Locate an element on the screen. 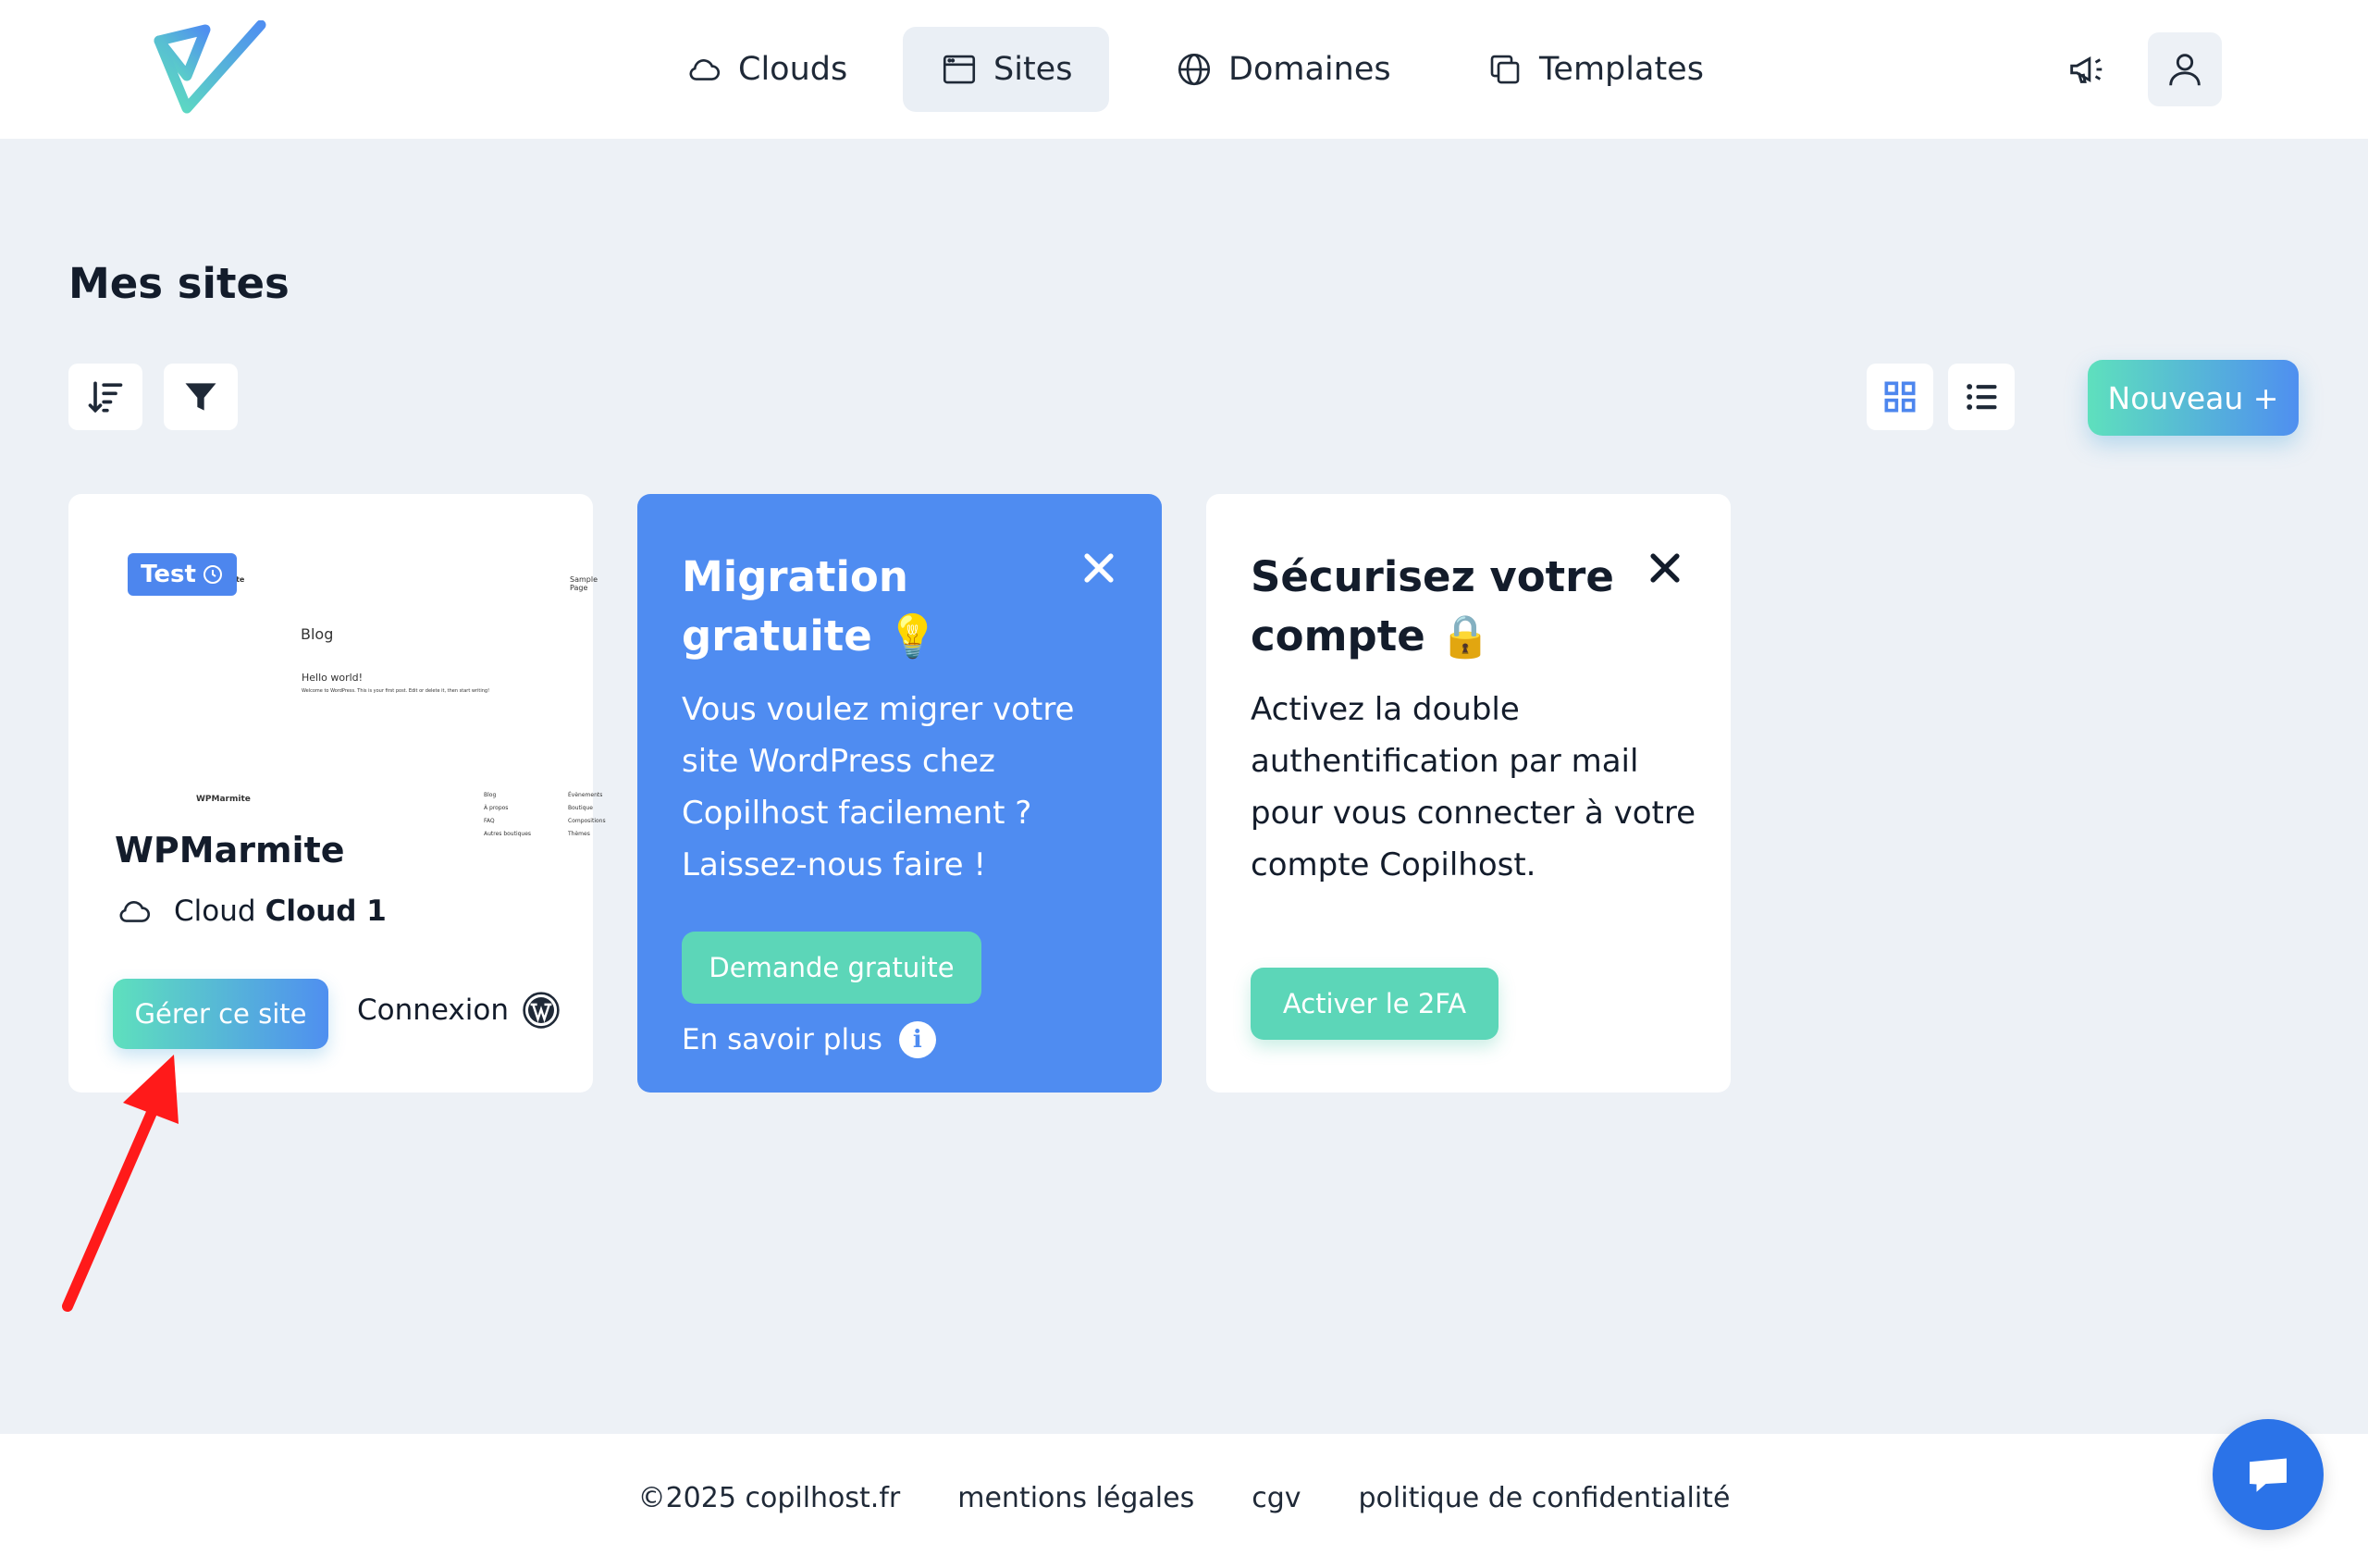 The image size is (2368, 1568). annotation-arrow is located at coordinates (121, 1183).